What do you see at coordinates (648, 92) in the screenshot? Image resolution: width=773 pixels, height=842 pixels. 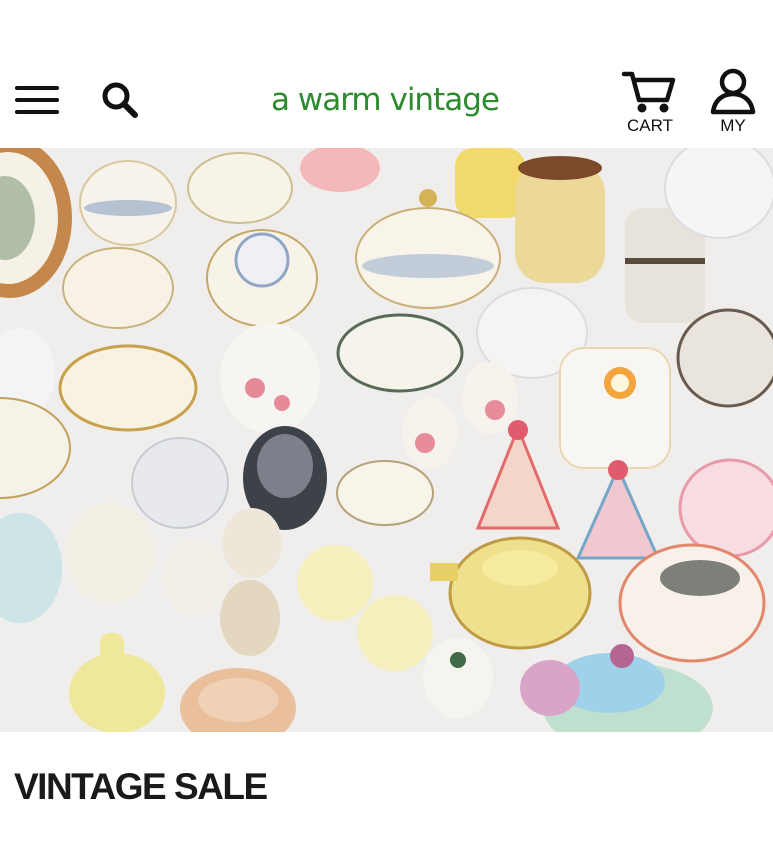 I see `cart-icon` at bounding box center [648, 92].